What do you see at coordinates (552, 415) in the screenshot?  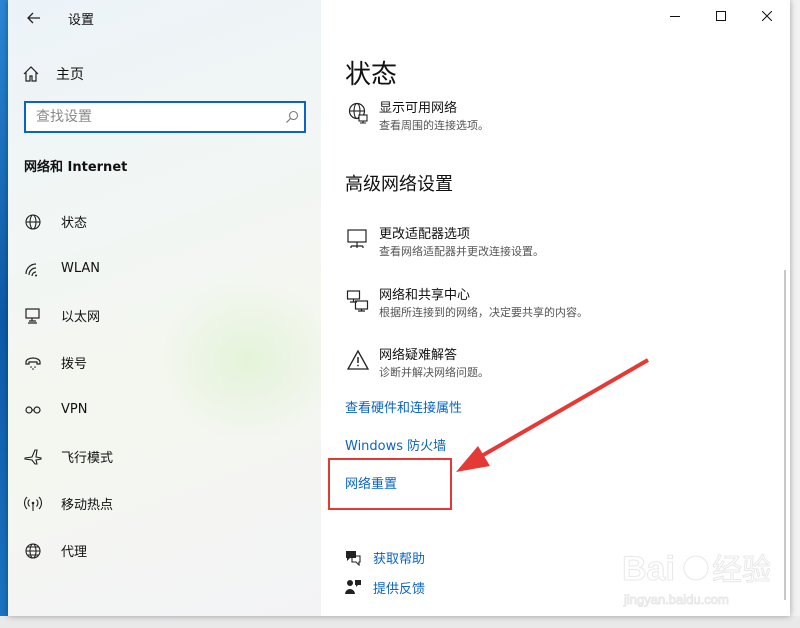 I see `annotation-arrow` at bounding box center [552, 415].